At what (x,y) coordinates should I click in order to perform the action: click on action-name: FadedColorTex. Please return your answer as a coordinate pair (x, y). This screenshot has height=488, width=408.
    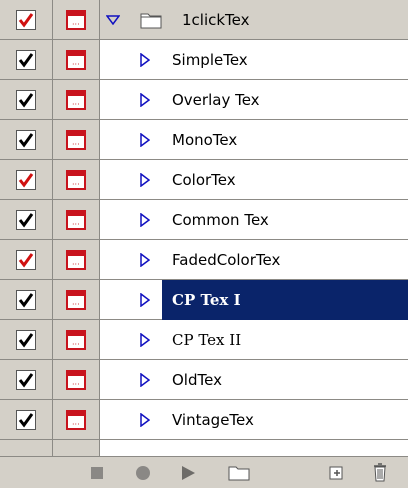
    Looking at the image, I should click on (226, 260).